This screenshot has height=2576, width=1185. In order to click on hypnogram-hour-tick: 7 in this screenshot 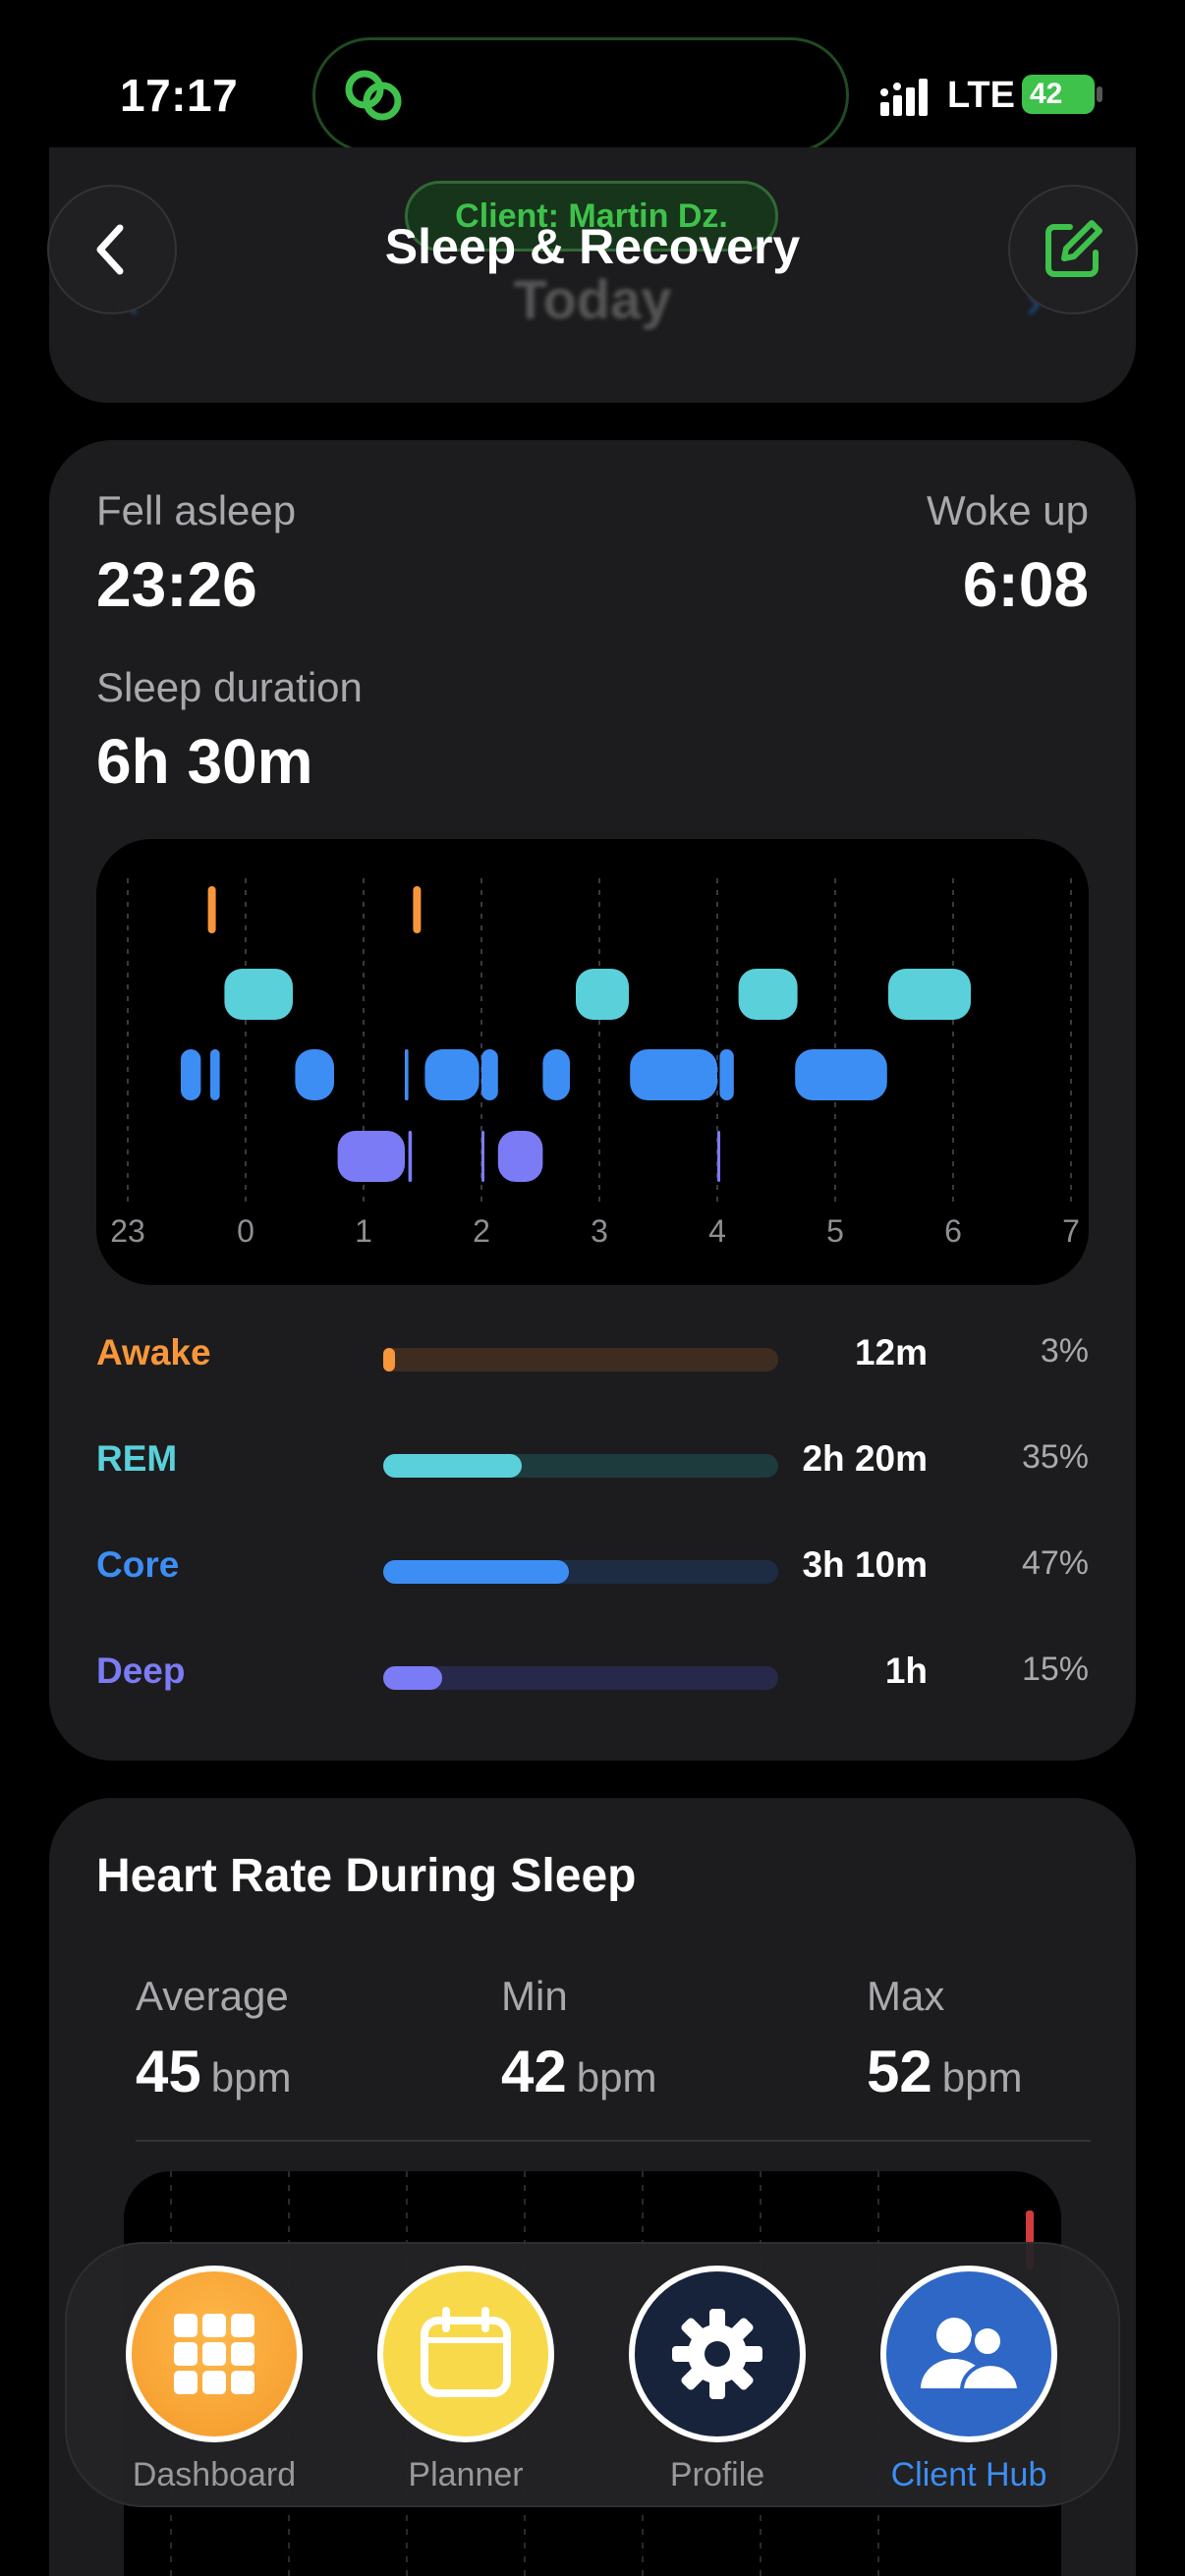, I will do `click(1071, 1231)`.